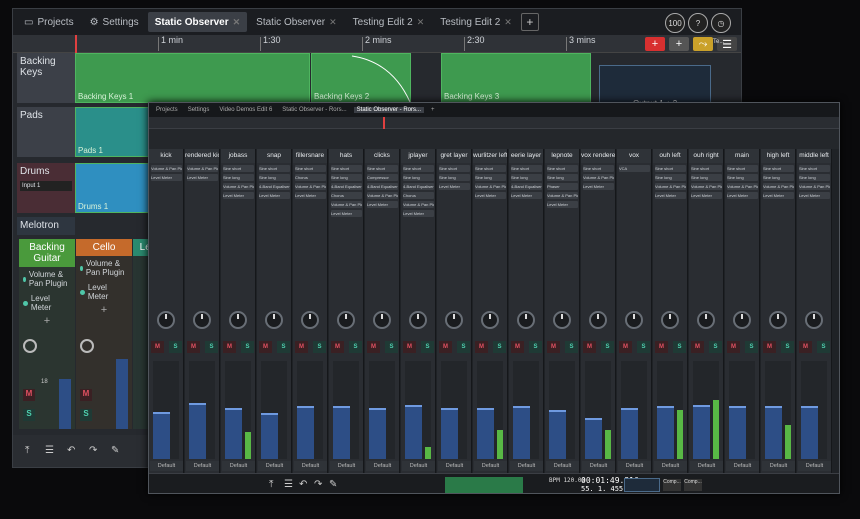 The image size is (860, 519). What do you see at coordinates (27, 450) in the screenshot?
I see `export-icon: ⤒` at bounding box center [27, 450].